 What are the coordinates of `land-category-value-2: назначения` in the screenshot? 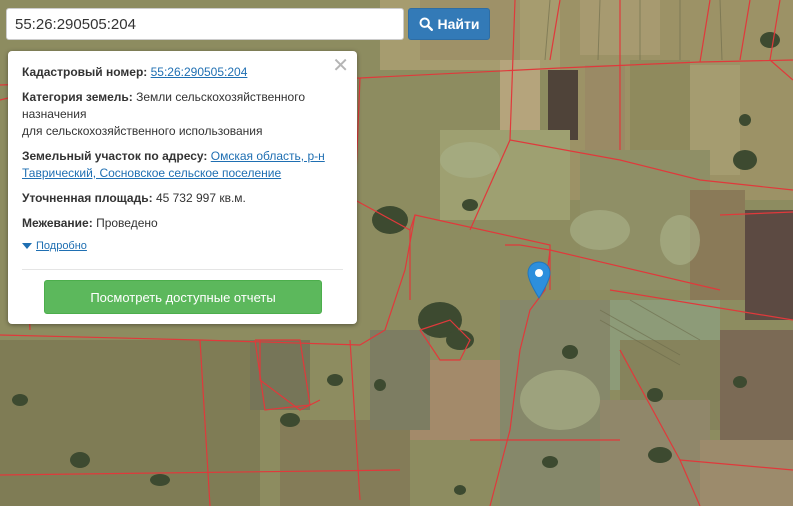 It's located at (54, 114).